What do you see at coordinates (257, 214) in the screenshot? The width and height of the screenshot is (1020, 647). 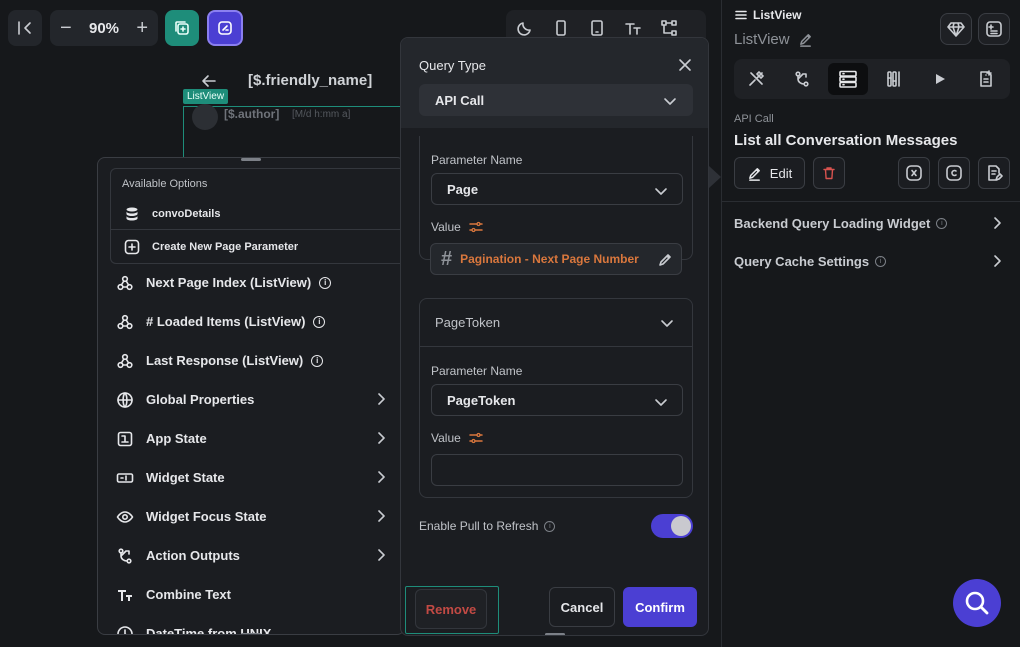 I see `option-source-convo-details: convoDetails` at bounding box center [257, 214].